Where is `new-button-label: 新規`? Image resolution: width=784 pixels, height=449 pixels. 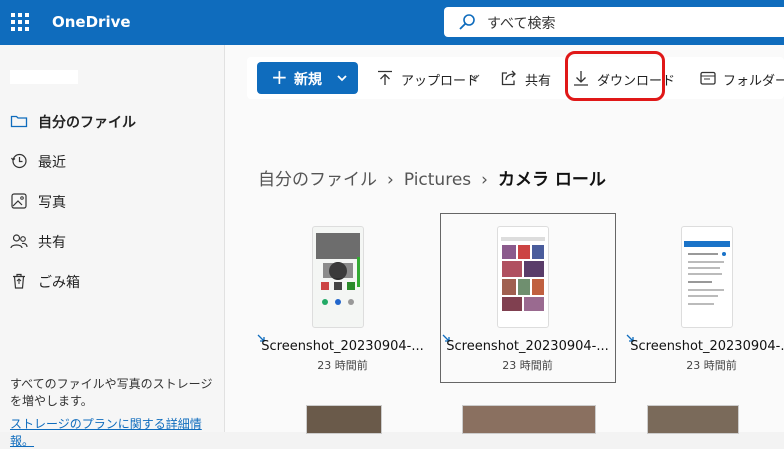
new-button-label: 新規 is located at coordinates (308, 80).